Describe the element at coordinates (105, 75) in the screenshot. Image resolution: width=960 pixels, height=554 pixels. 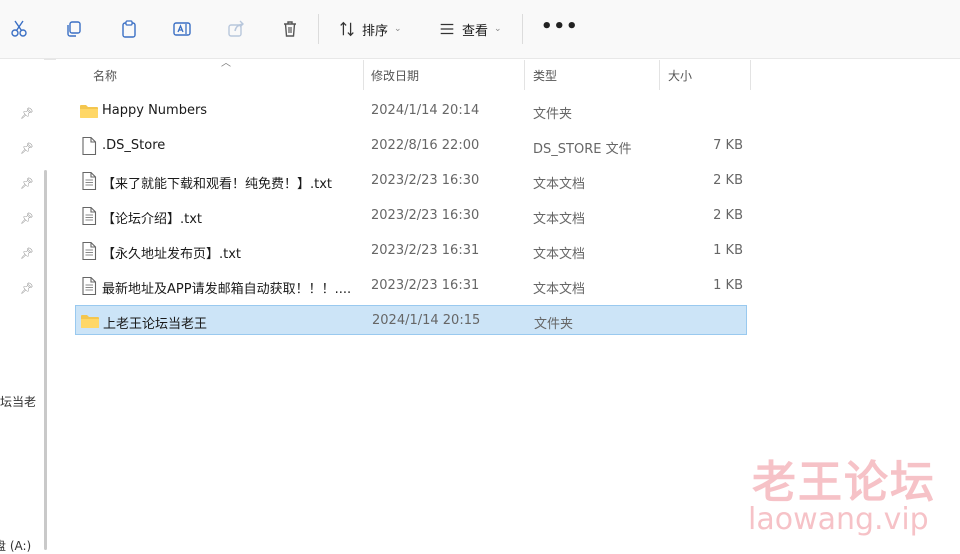
I see `column-name-header: 名称` at that location.